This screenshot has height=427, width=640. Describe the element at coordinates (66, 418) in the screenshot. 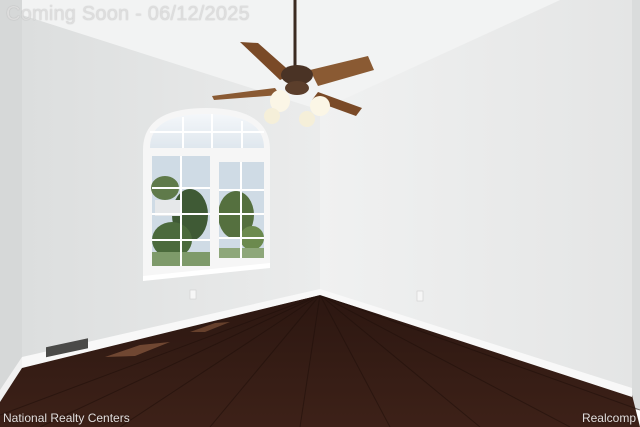

I see `agency-watermark: National Realty Centers` at that location.